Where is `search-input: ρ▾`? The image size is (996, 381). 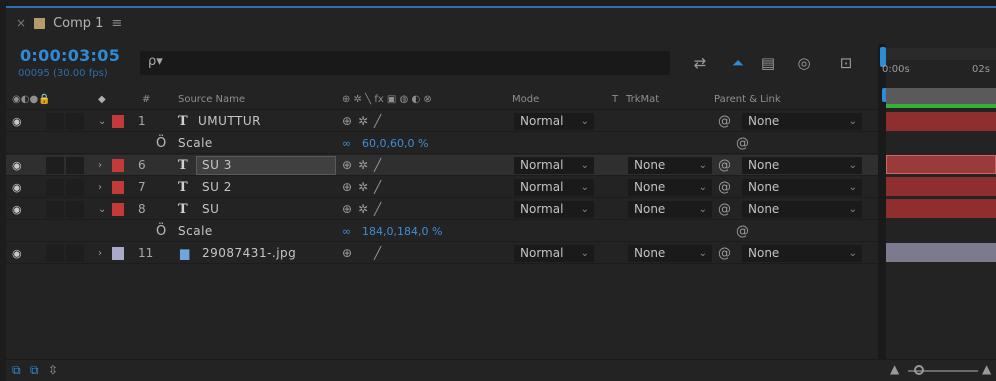
search-input: ρ▾ is located at coordinates (405, 63).